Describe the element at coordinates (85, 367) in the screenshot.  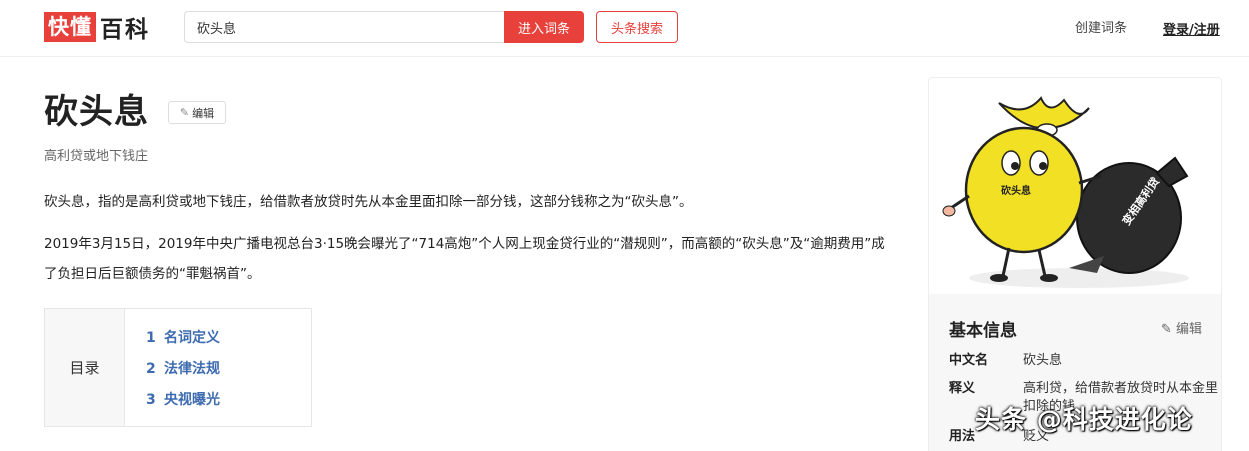
I see `toc-label: 目录` at that location.